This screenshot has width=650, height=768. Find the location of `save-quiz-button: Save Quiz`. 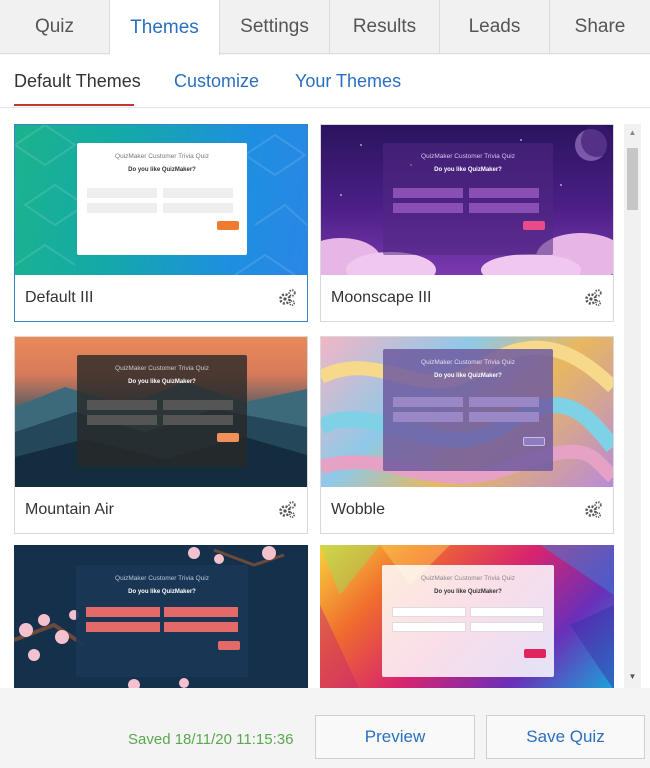

save-quiz-button: Save Quiz is located at coordinates (565, 737).